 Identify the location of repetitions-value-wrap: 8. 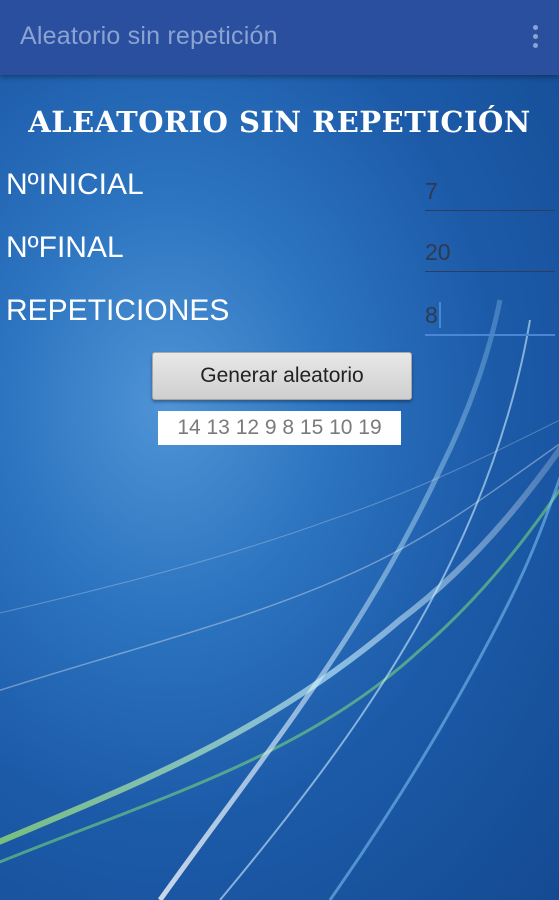
(433, 315).